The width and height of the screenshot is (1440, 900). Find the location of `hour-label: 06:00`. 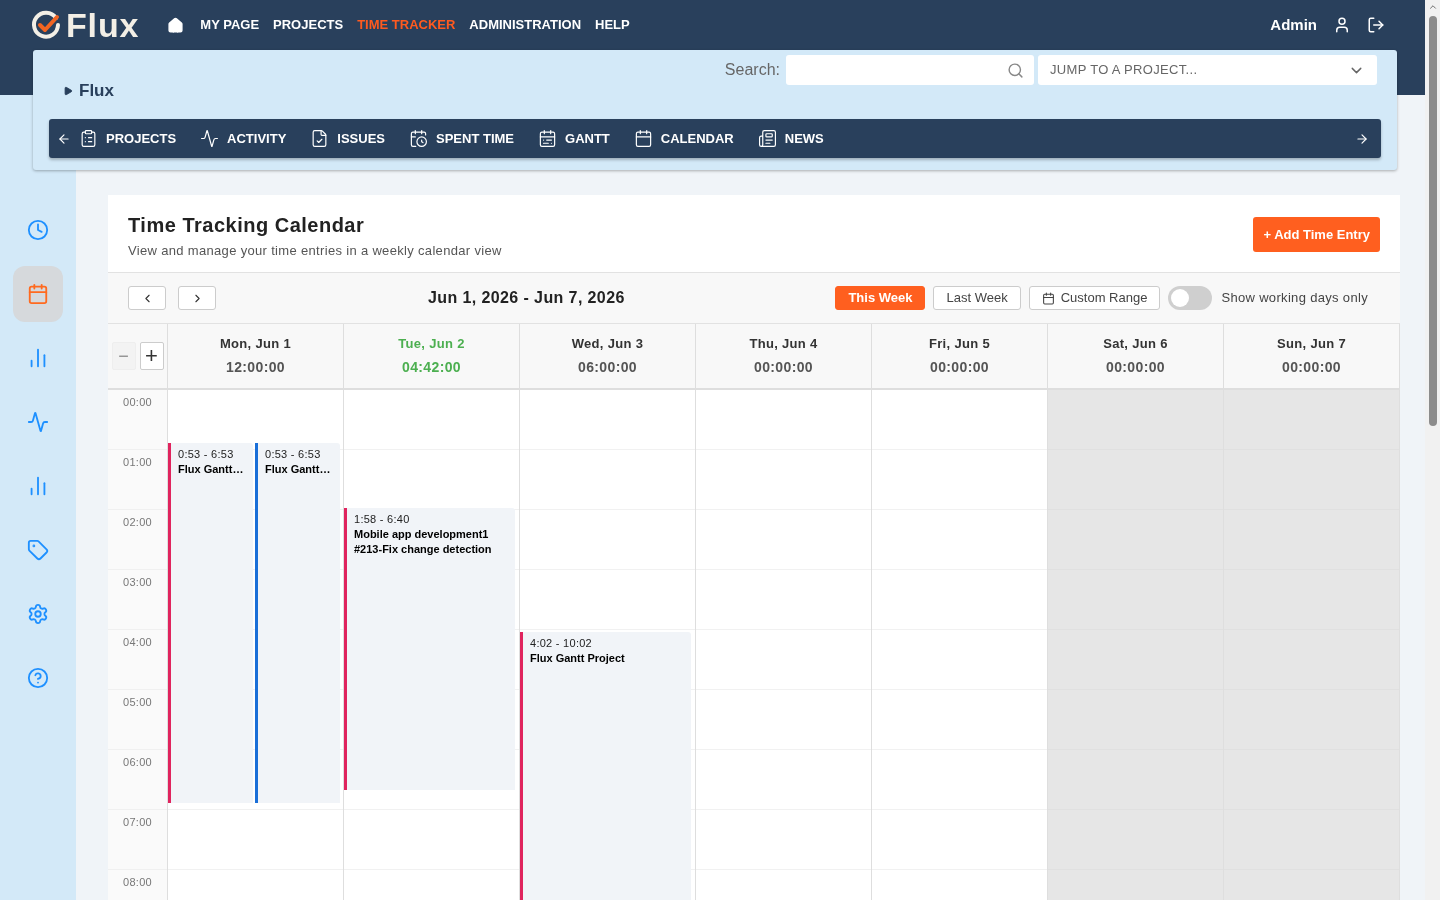

hour-label: 06:00 is located at coordinates (137, 761).